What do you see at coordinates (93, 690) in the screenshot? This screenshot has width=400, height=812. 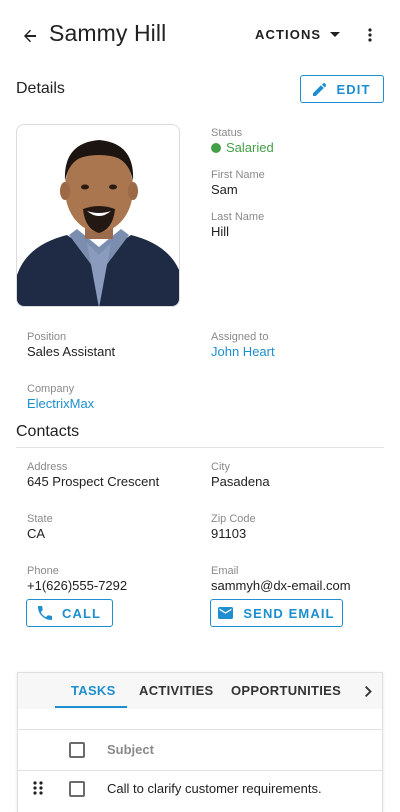 I see `tab-tasks: TASKS` at bounding box center [93, 690].